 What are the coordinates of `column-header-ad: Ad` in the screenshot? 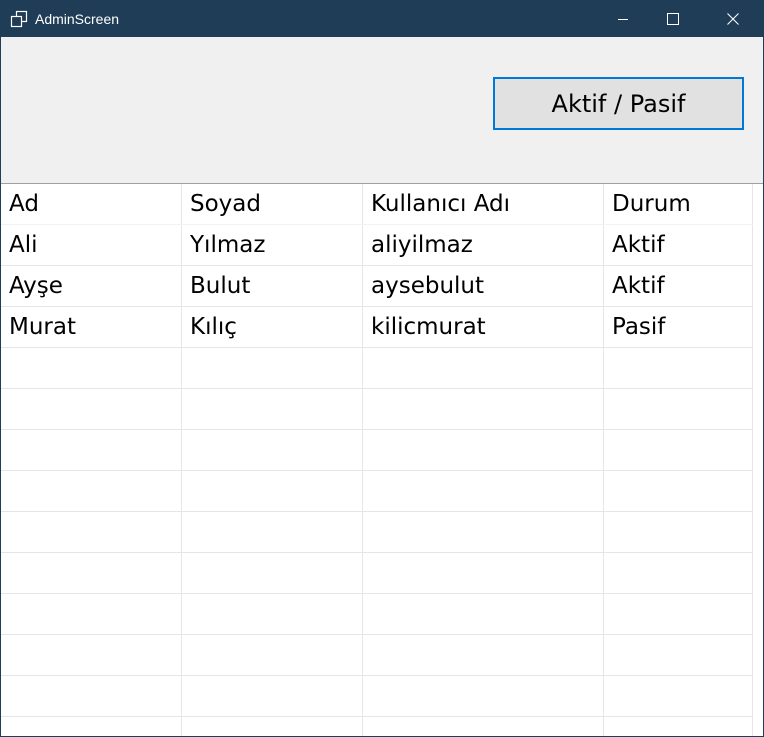 It's located at (91, 204).